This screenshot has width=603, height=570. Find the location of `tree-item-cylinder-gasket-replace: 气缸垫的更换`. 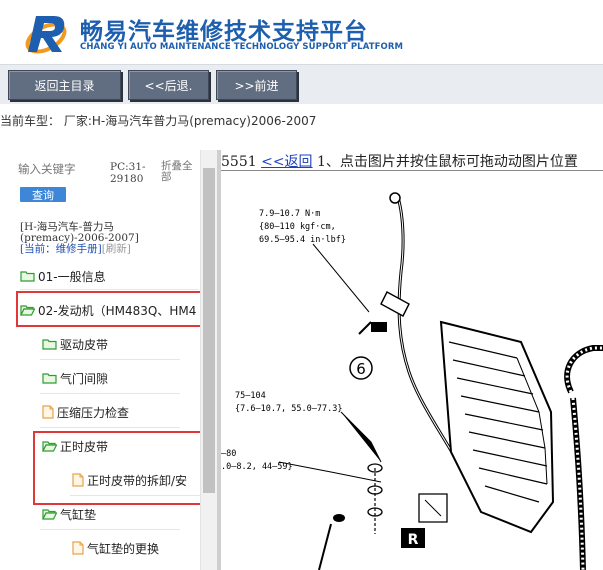

tree-item-cylinder-gasket-replace: 气缸垫的更换 is located at coordinates (136, 548).